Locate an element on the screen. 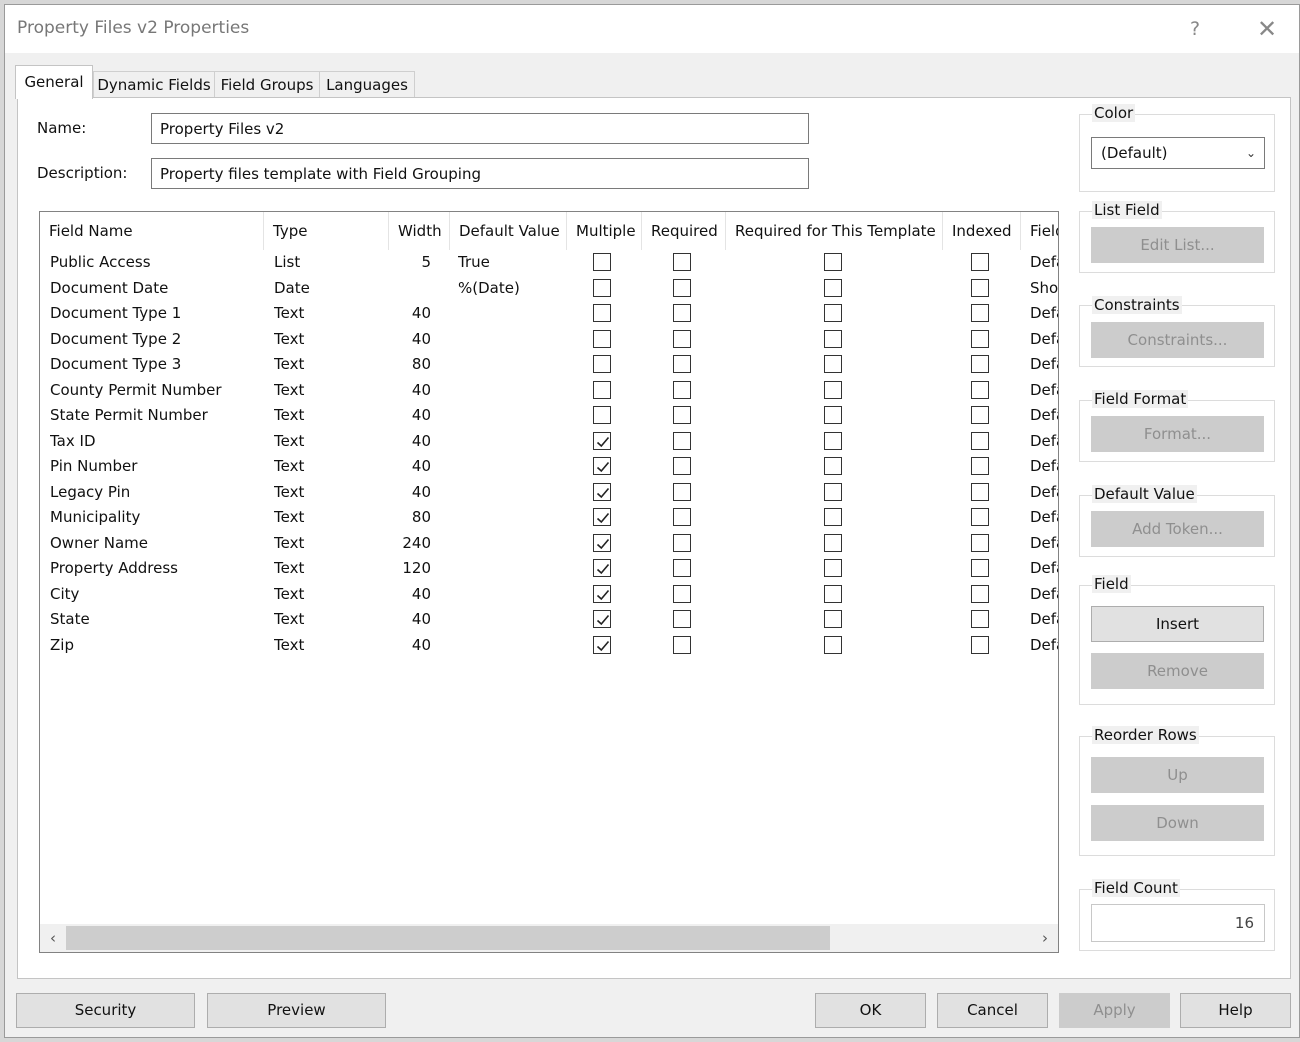  header-multiple: Multiple is located at coordinates (604, 231).